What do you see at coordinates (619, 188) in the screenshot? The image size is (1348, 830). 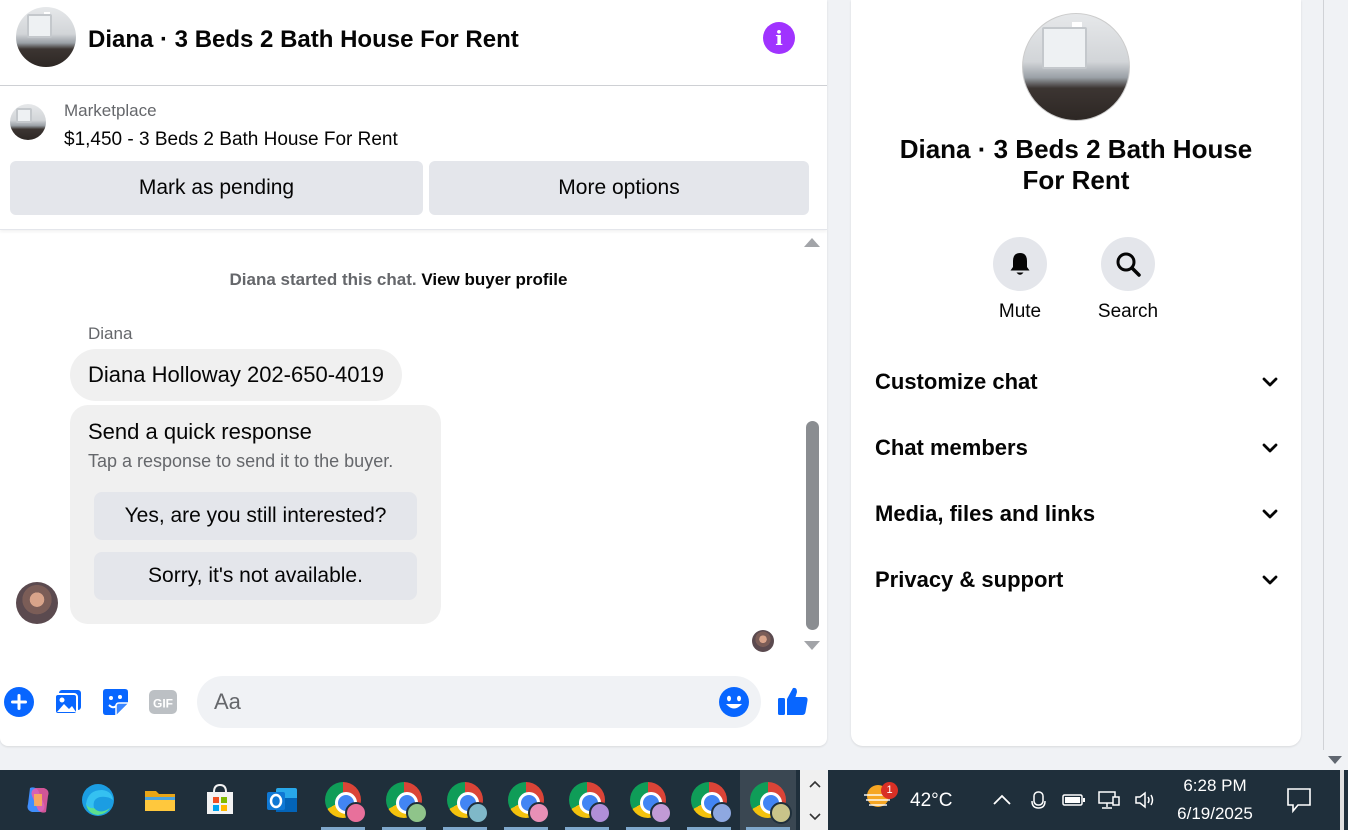 I see `more-options-button: More options` at bounding box center [619, 188].